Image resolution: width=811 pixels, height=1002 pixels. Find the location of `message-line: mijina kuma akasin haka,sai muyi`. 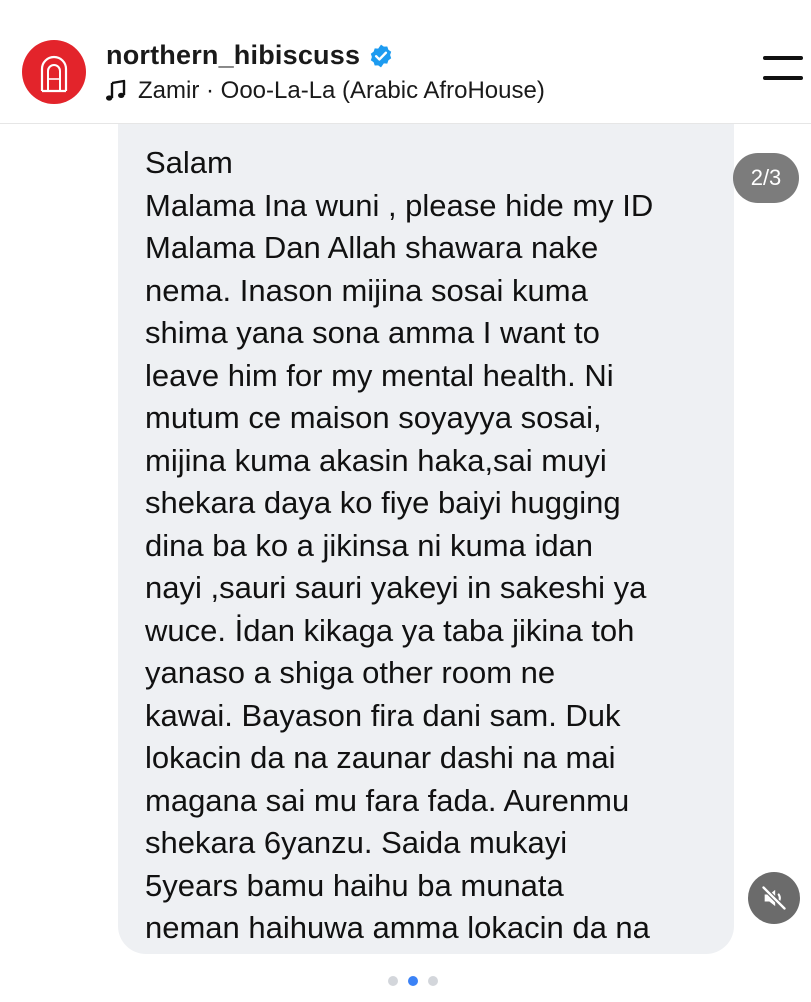

message-line: mijina kuma akasin haka,sai muyi is located at coordinates (376, 460).